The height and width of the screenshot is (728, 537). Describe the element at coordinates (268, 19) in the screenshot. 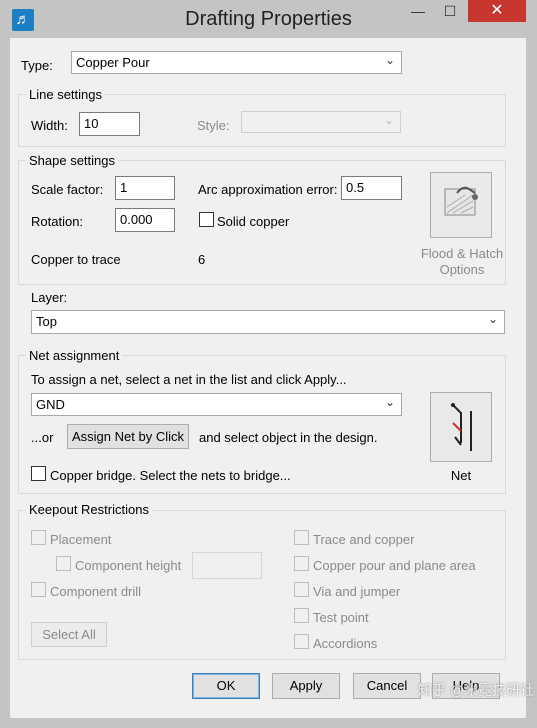

I see `title-bar: ♬ Drafting Properties — ☐ ✕` at that location.